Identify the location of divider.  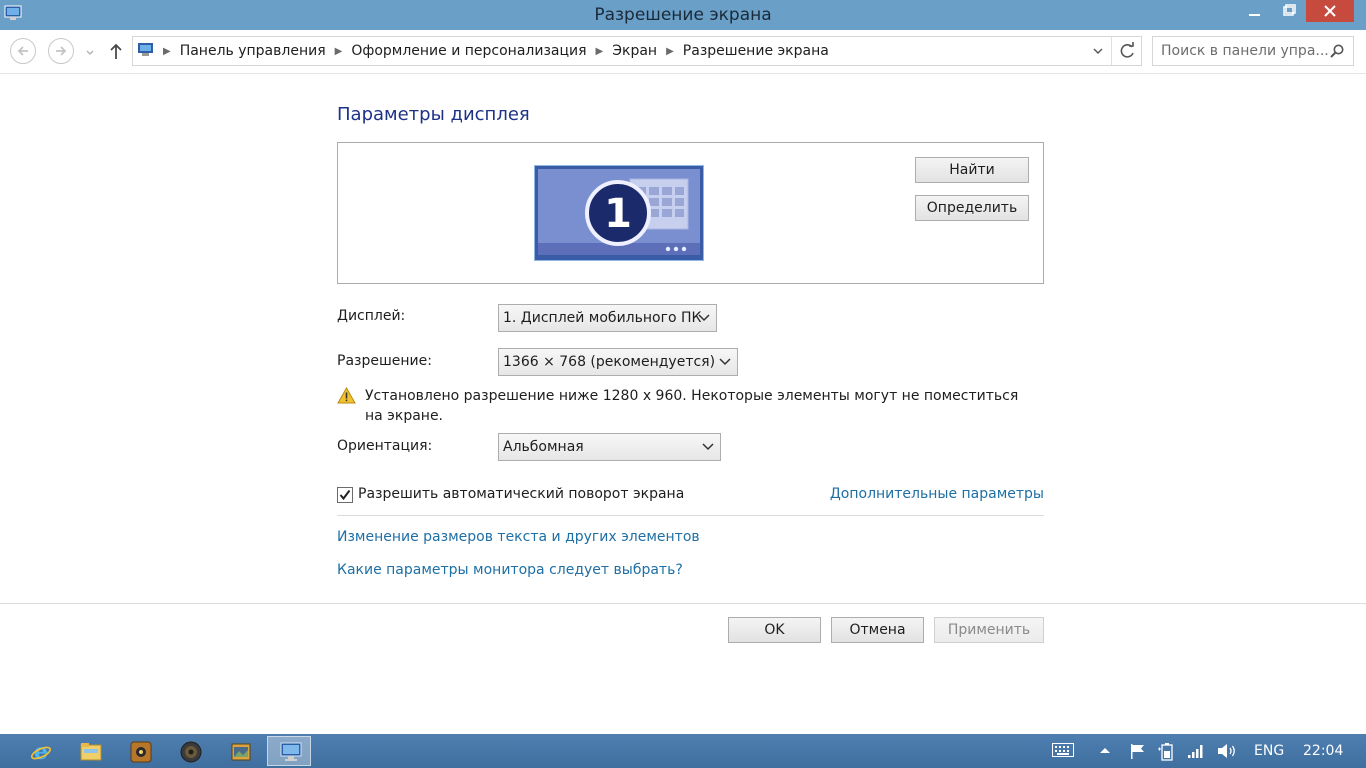
(690, 515).